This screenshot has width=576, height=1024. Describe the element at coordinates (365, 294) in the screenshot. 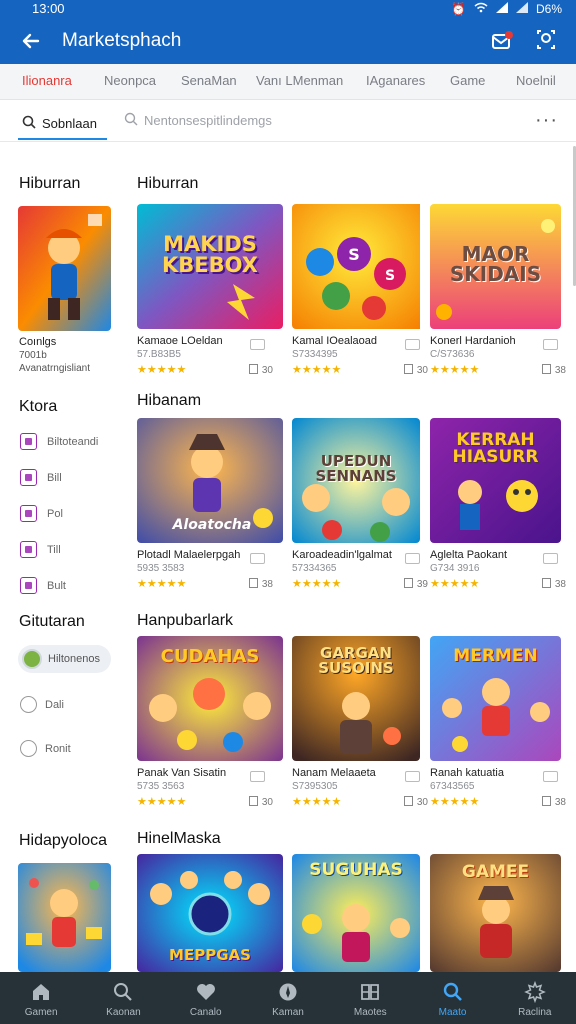

I see `game-card: SS Kamal IOealaoad S7334395 ★★★★★ 30` at that location.